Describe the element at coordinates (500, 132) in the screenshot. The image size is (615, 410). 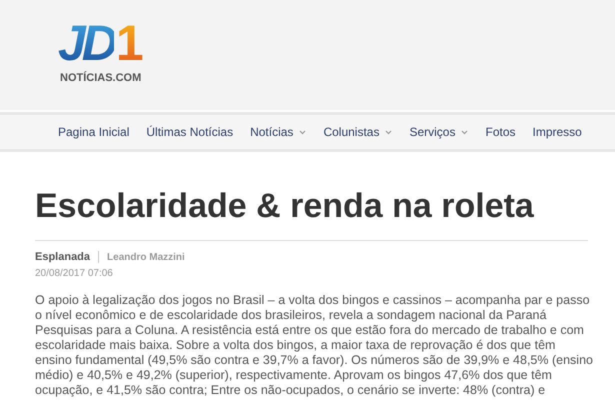
I see `nav-link: Fotos` at that location.